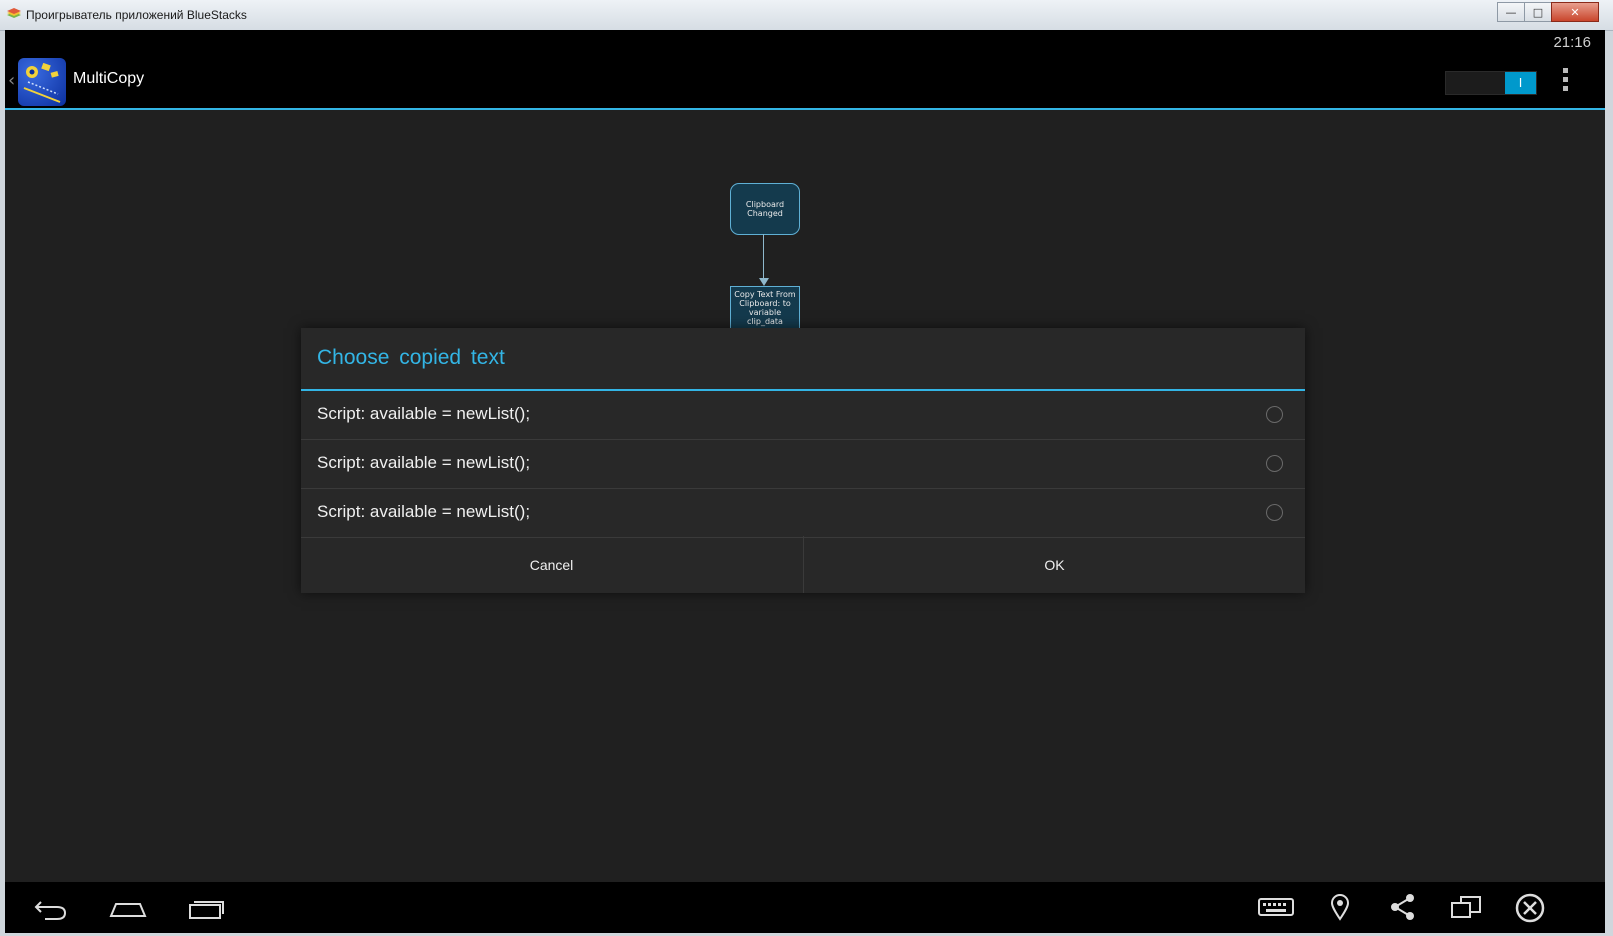  I want to click on bluestacks-logo-icon, so click(14, 13).